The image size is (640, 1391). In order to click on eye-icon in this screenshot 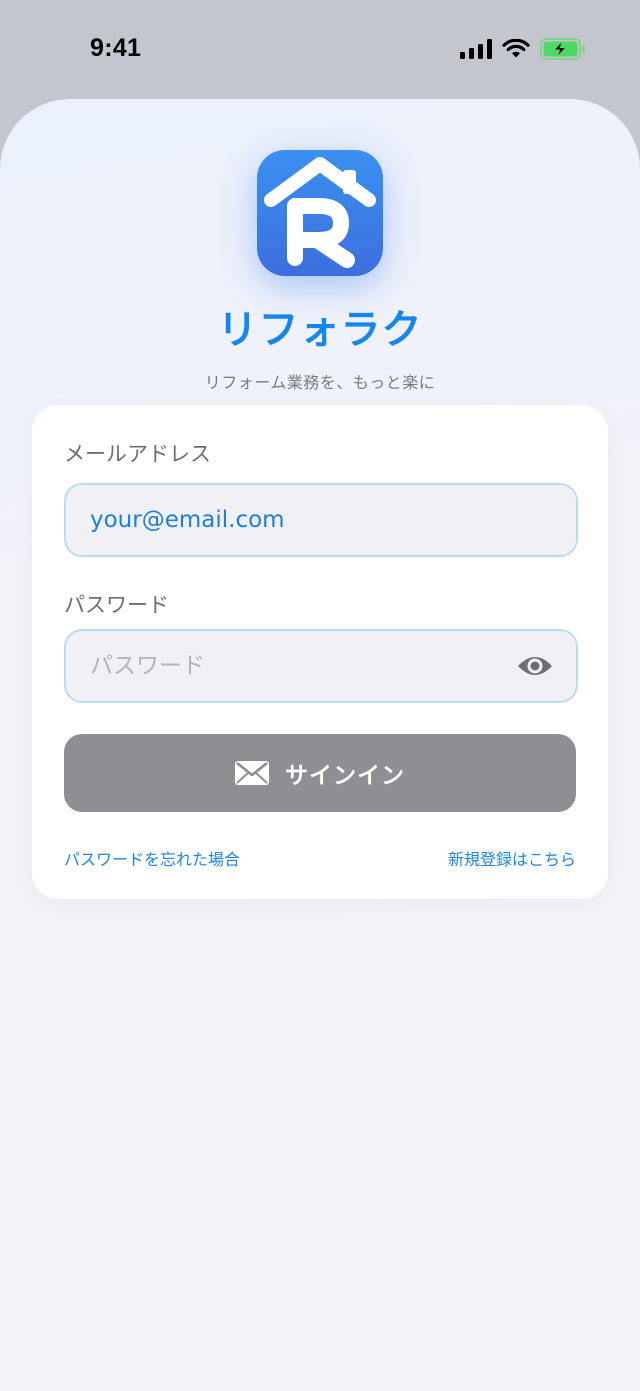, I will do `click(535, 666)`.